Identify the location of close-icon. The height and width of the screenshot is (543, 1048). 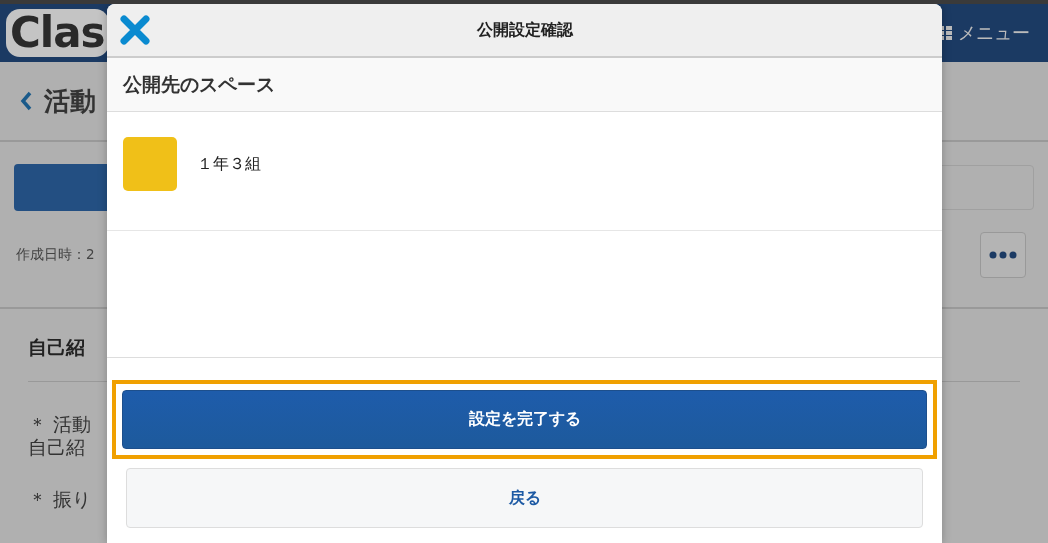
(135, 30).